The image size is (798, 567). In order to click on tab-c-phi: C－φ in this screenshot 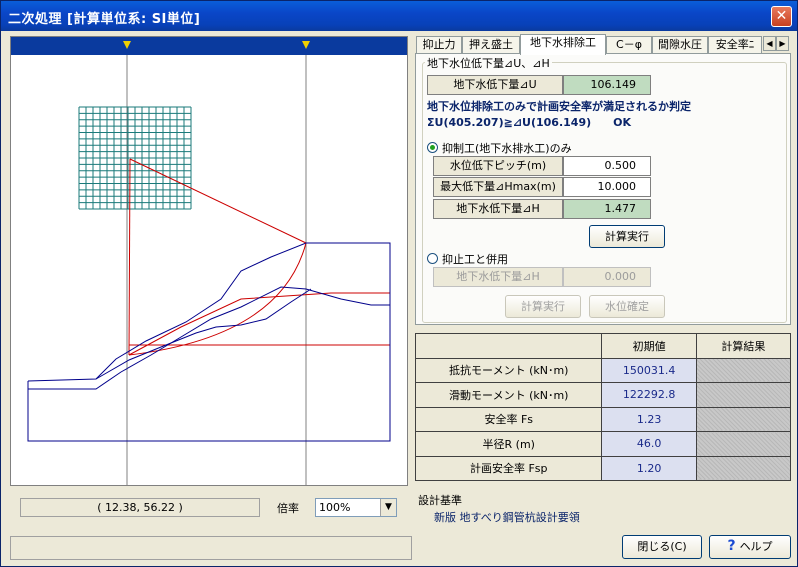, I will do `click(629, 45)`.